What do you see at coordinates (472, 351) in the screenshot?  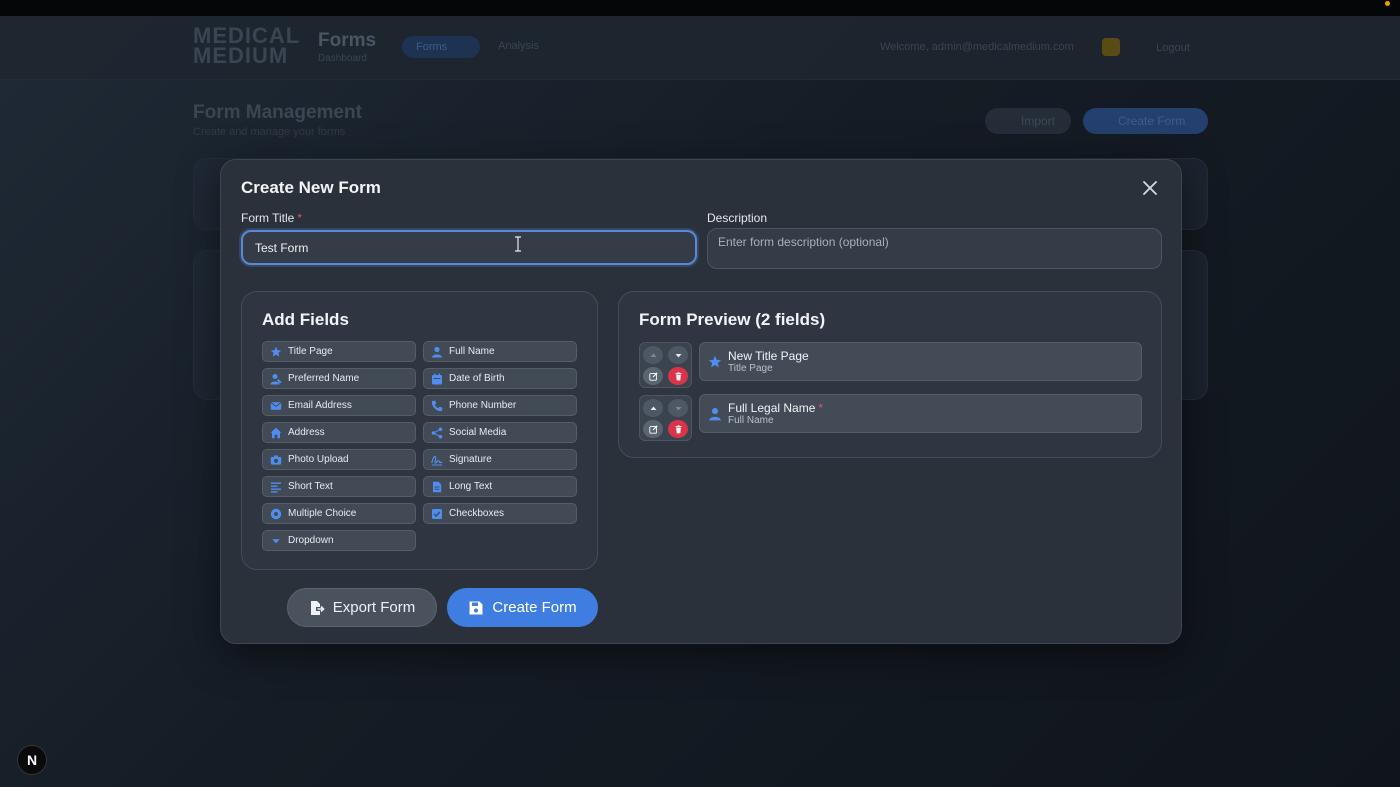 I see `field-label: Full Name` at bounding box center [472, 351].